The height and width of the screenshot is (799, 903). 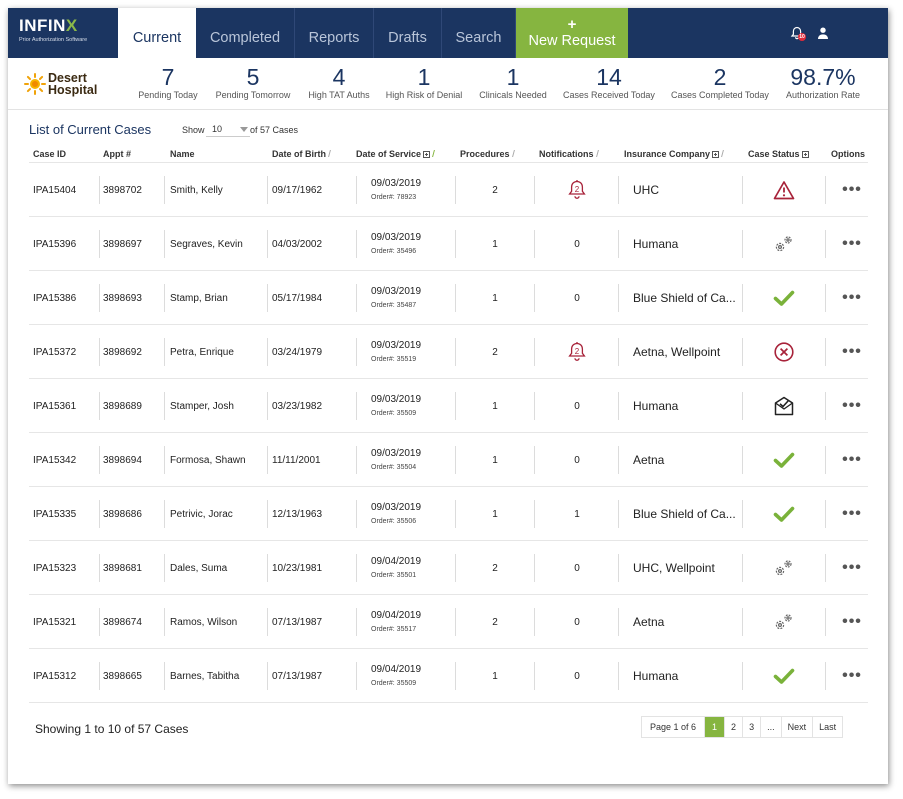 What do you see at coordinates (65, 460) in the screenshot?
I see `case-id: IPA15342` at bounding box center [65, 460].